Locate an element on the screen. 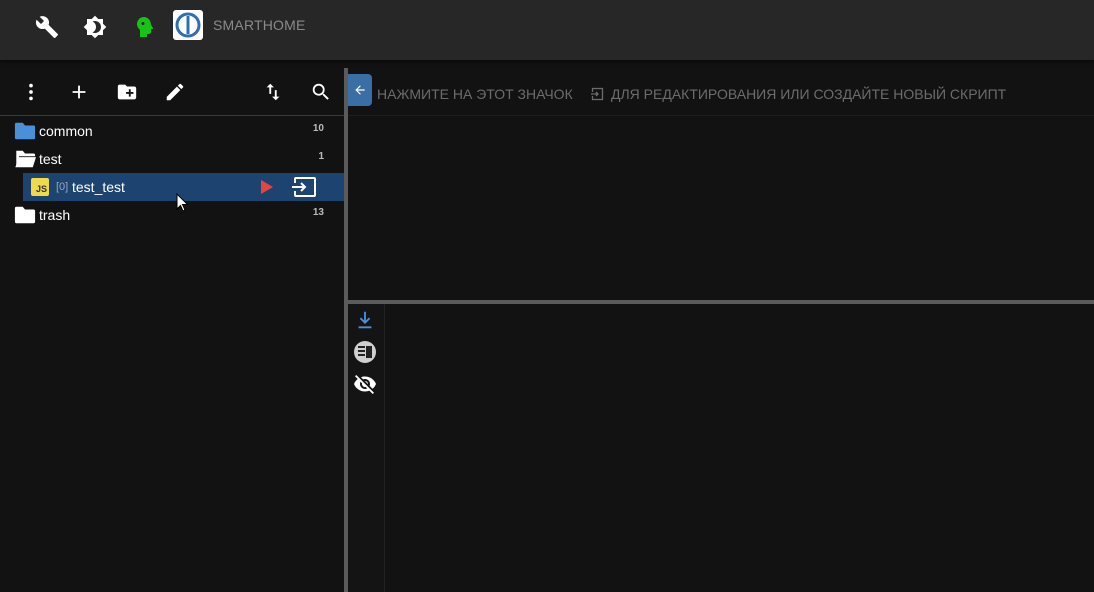 The height and width of the screenshot is (592, 1094). mouse-cursor-icon is located at coordinates (182, 202).